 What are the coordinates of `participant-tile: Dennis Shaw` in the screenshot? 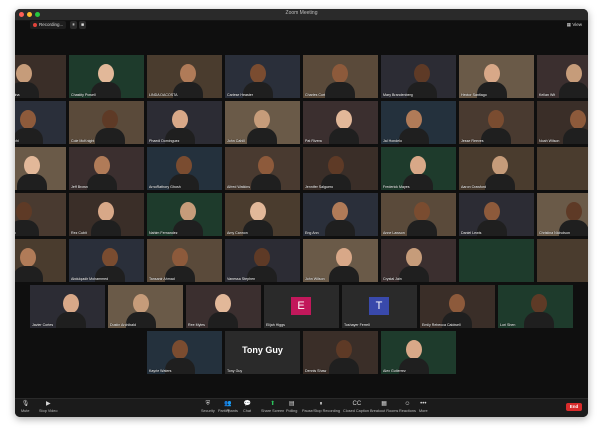 It's located at (340, 352).